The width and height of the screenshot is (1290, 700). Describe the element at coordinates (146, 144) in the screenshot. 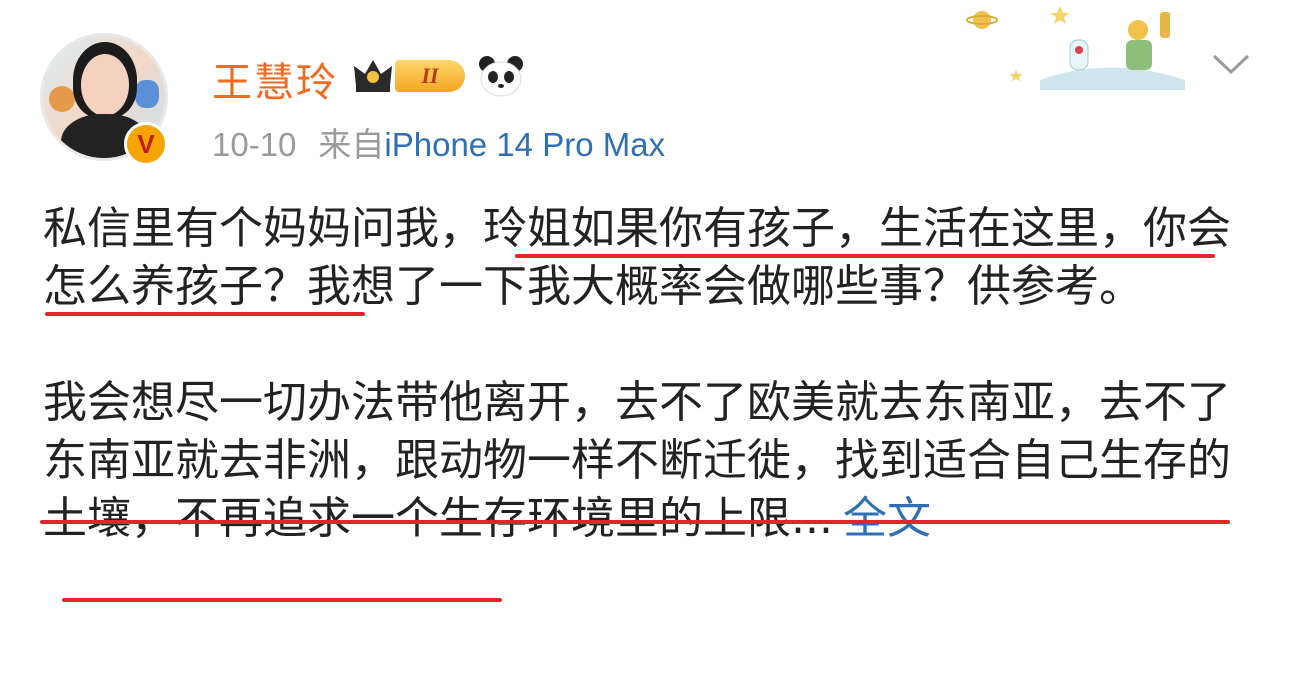

I see `verified-badge: V` at that location.